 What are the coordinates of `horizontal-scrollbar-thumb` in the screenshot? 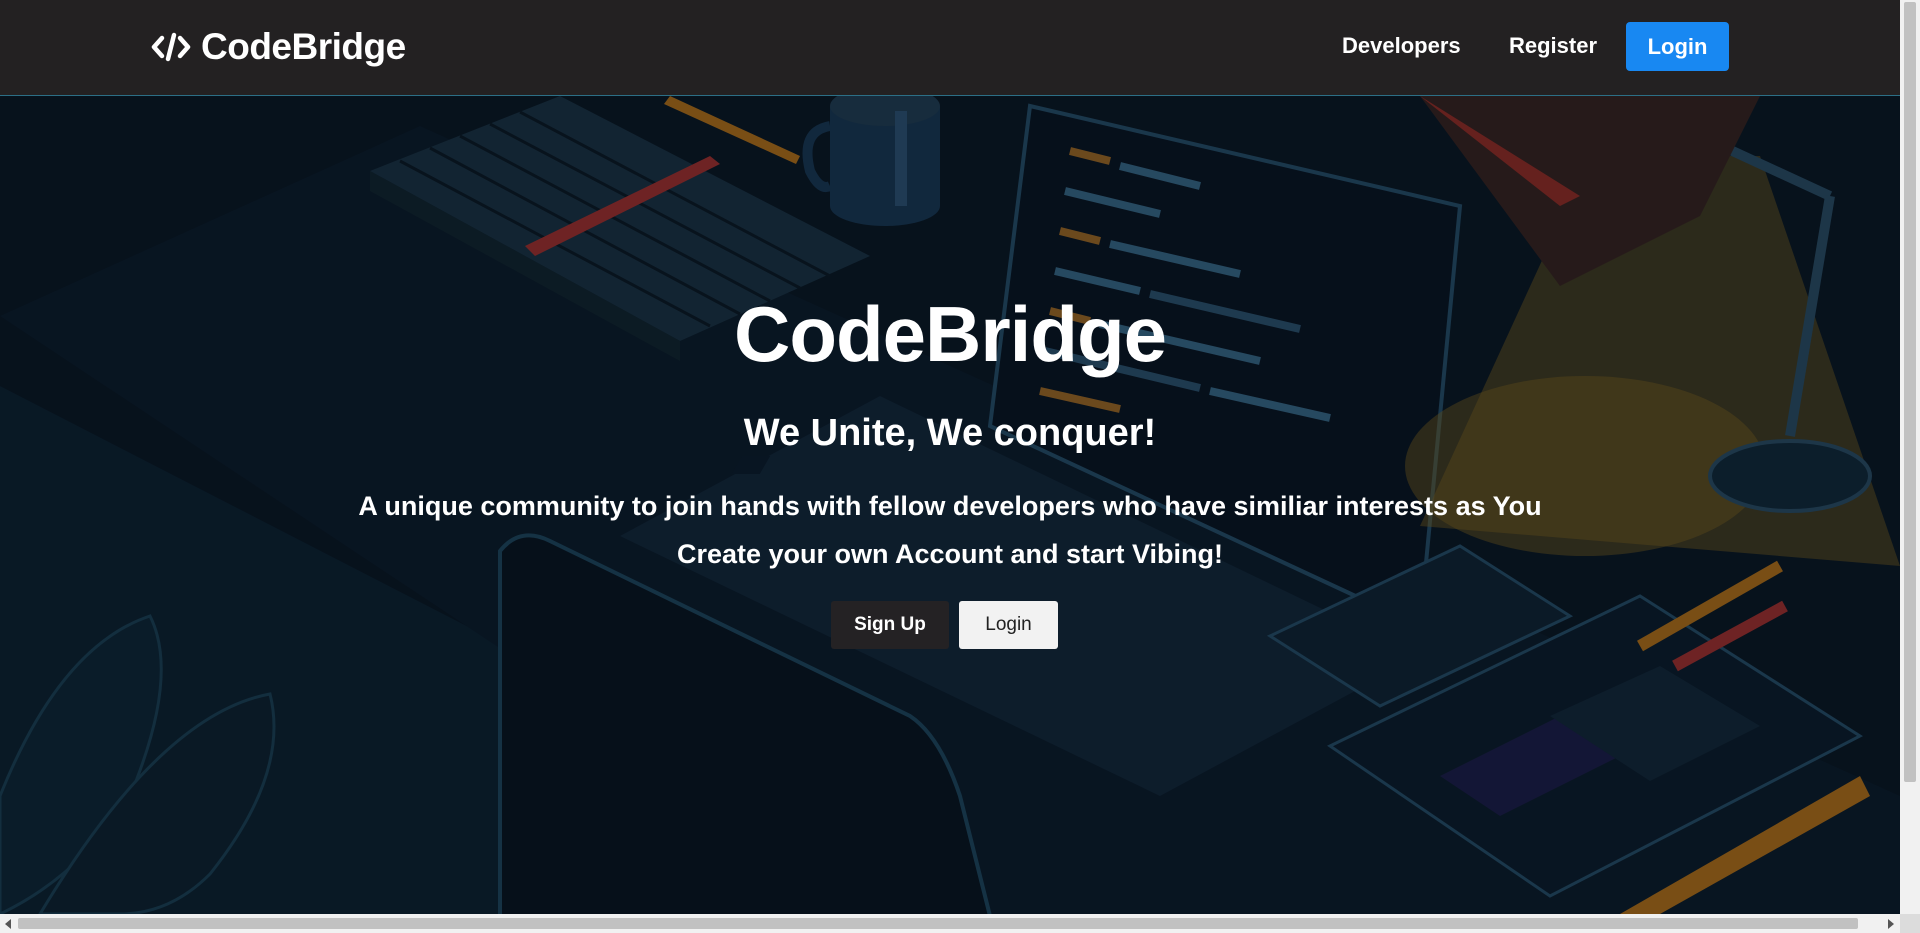 It's located at (938, 923).